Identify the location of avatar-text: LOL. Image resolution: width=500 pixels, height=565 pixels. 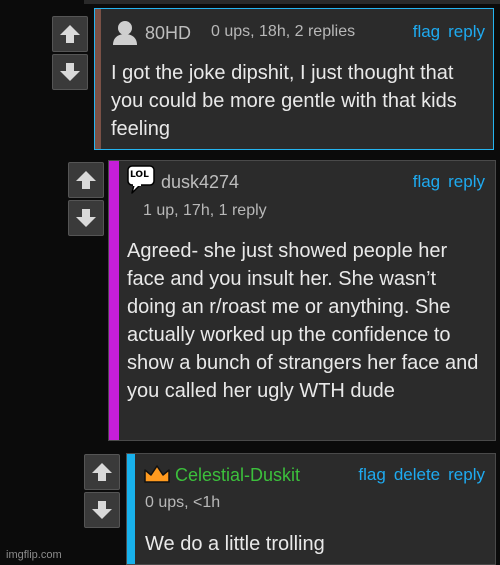
(139, 175).